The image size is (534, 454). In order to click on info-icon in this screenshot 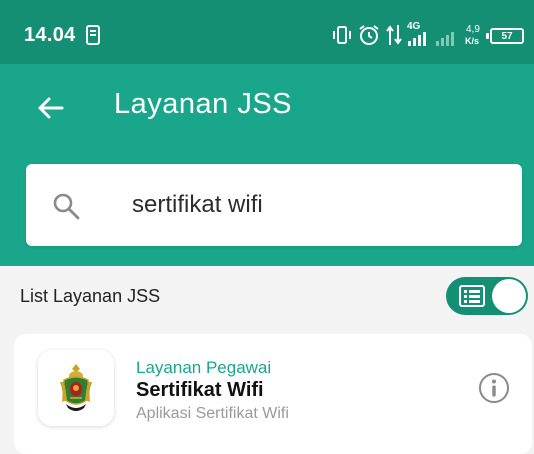, I will do `click(494, 388)`.